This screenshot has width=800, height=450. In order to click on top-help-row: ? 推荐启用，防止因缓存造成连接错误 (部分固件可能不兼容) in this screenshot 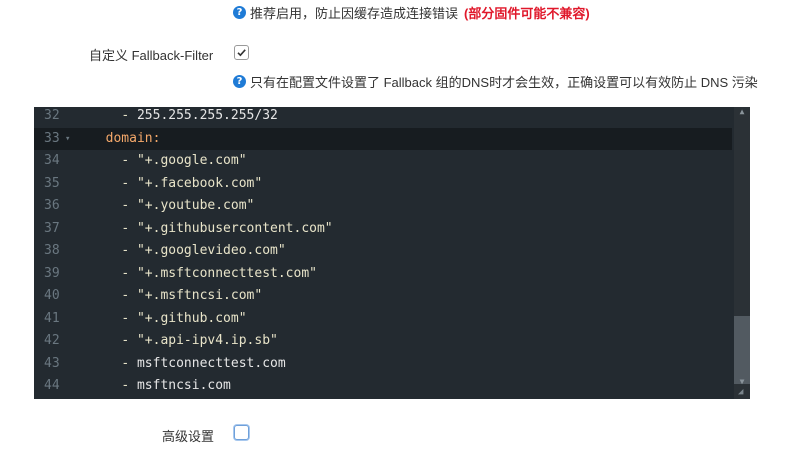, I will do `click(411, 12)`.